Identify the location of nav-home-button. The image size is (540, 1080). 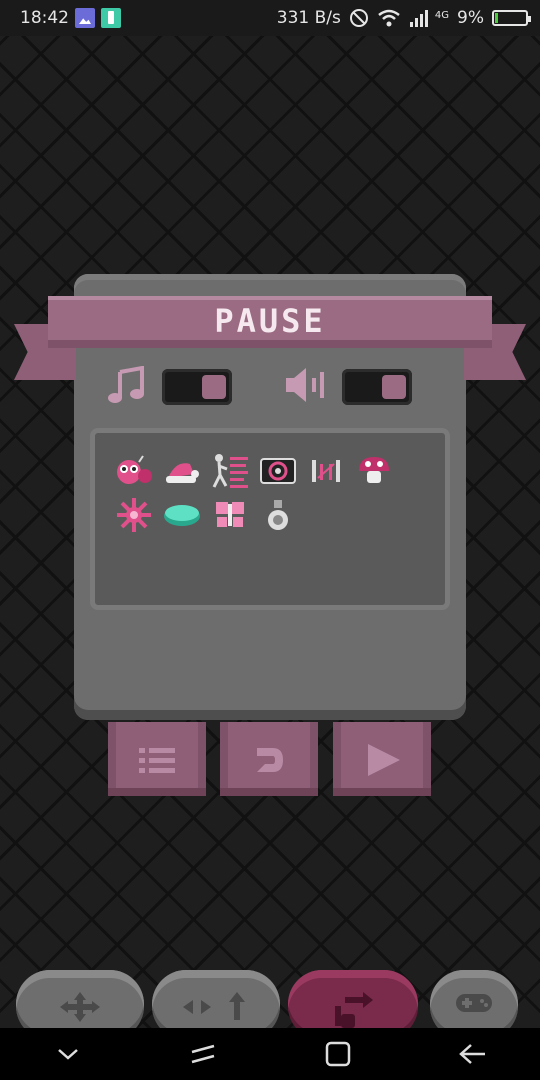
(338, 1054).